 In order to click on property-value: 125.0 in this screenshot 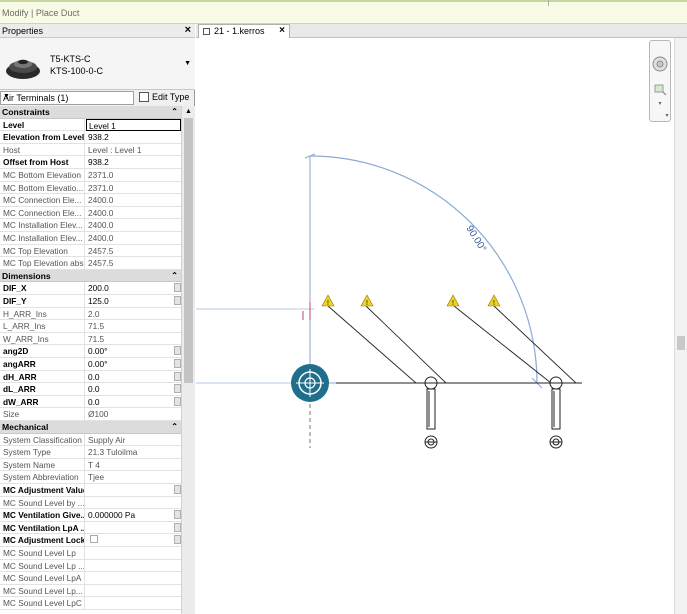, I will do `click(133, 301)`.